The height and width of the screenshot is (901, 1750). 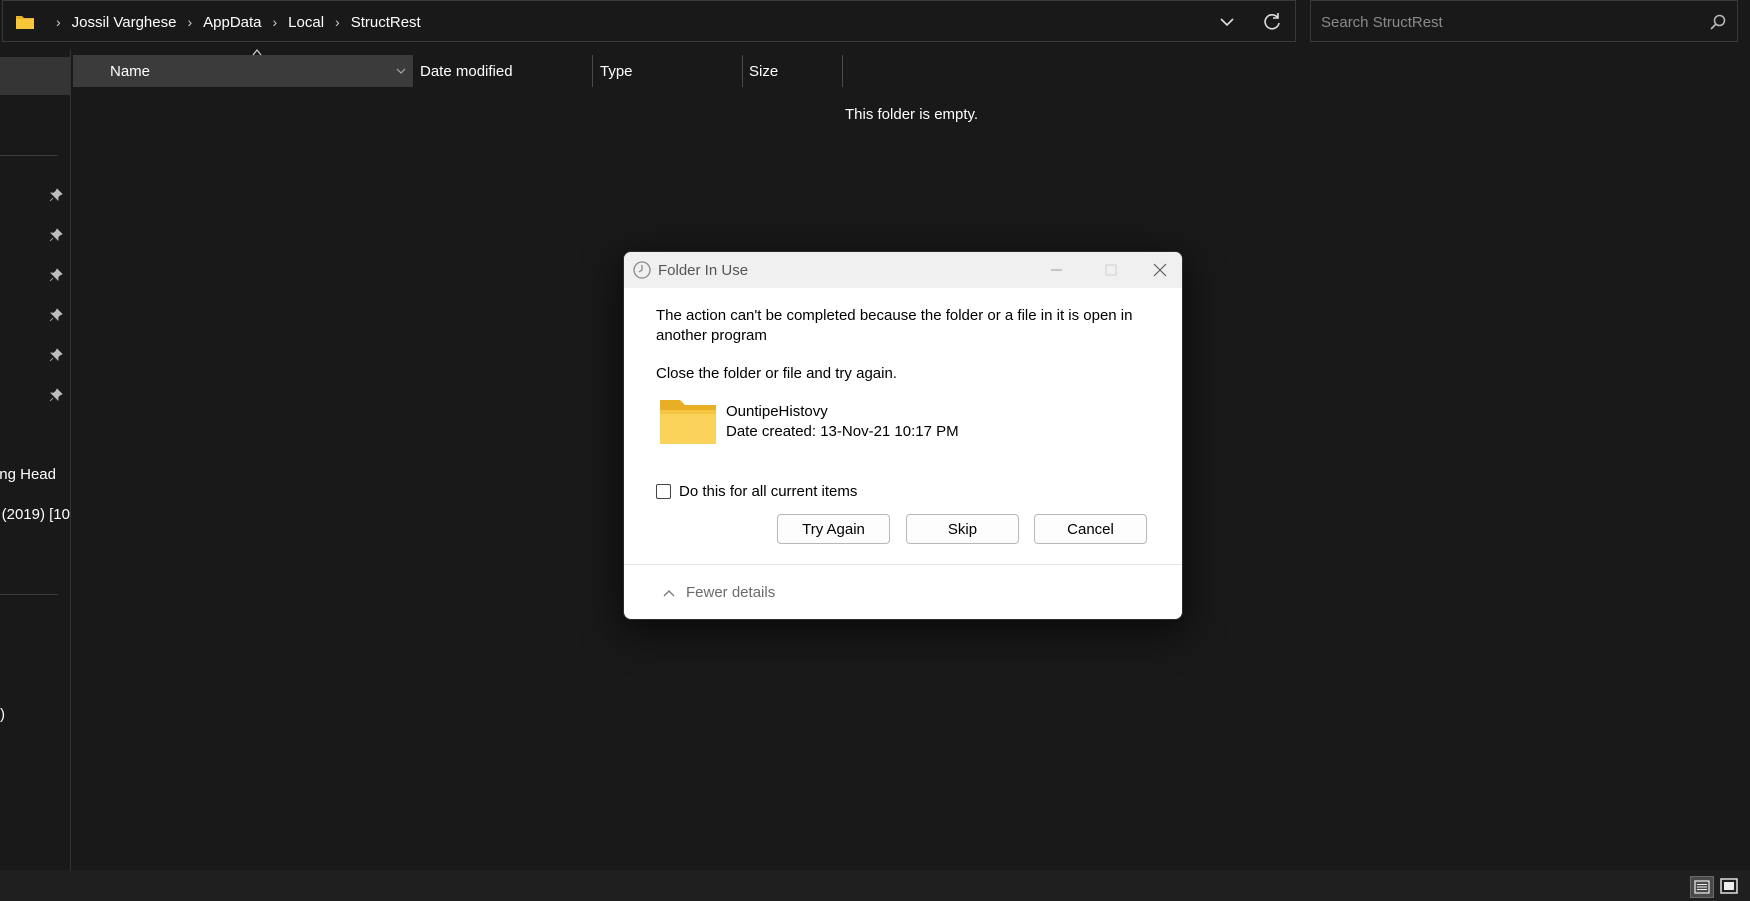 What do you see at coordinates (1501, 22) in the screenshot?
I see `search-input` at bounding box center [1501, 22].